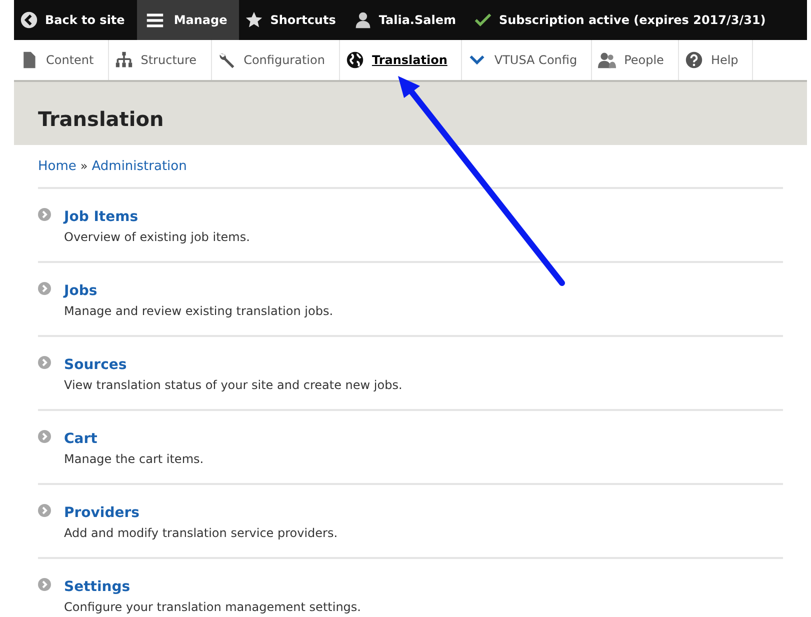 The height and width of the screenshot is (617, 811). I want to click on back-icon, so click(29, 20).